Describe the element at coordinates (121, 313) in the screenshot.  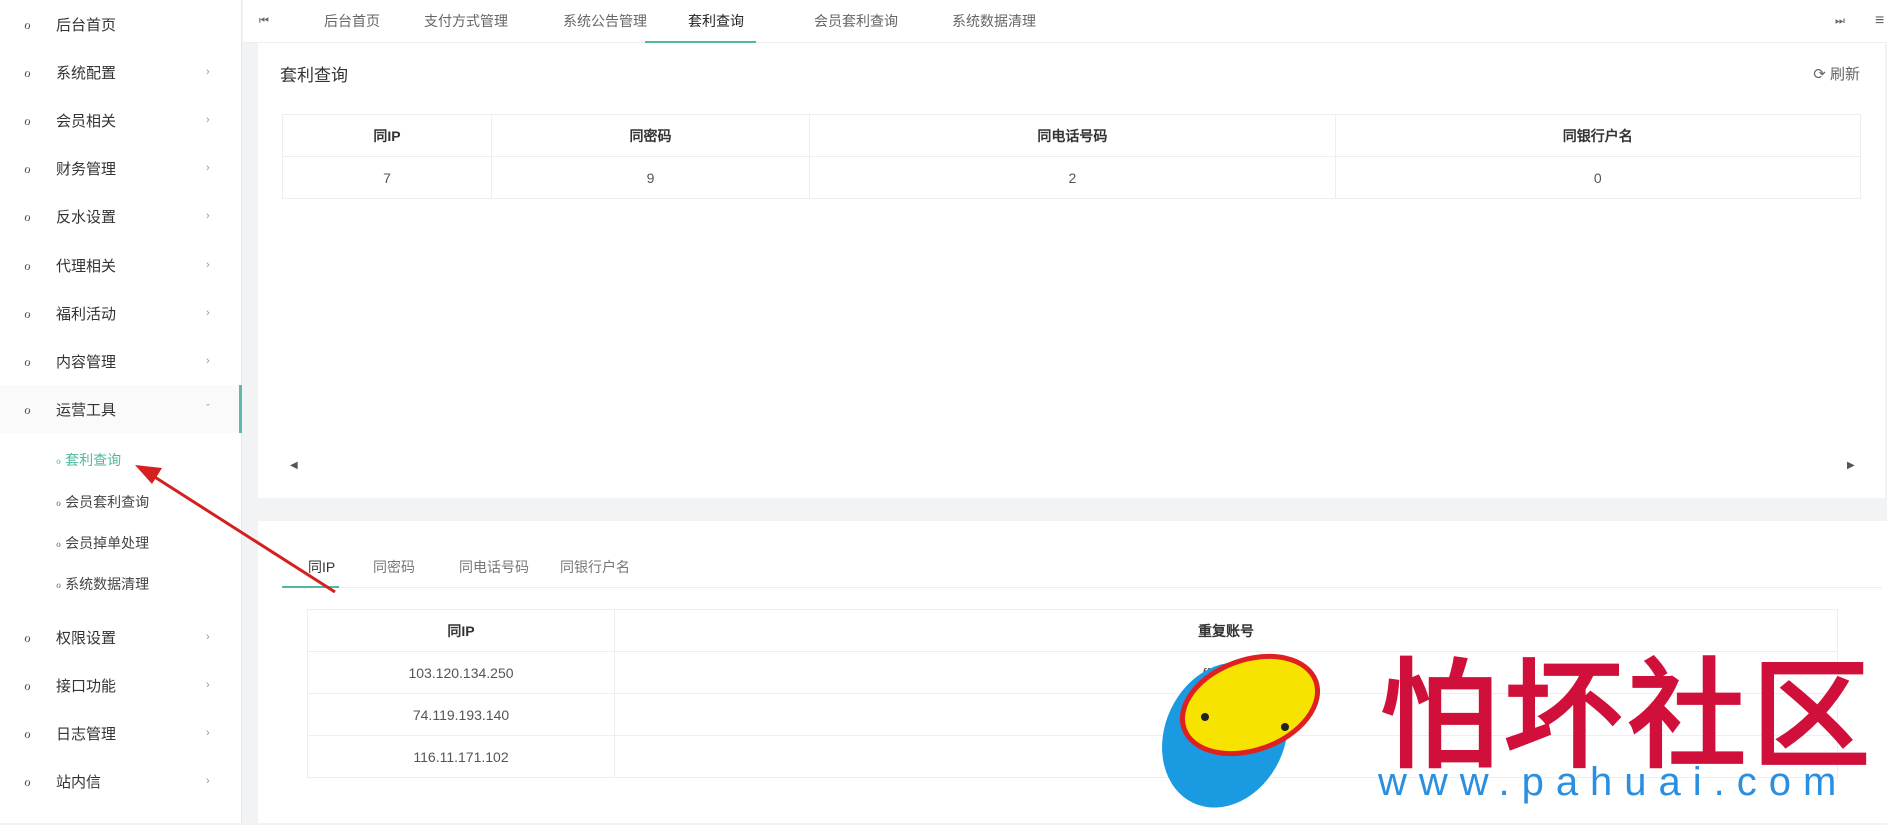
I see `sidebar-item-promotions: ℴ 福利活动 ›` at that location.